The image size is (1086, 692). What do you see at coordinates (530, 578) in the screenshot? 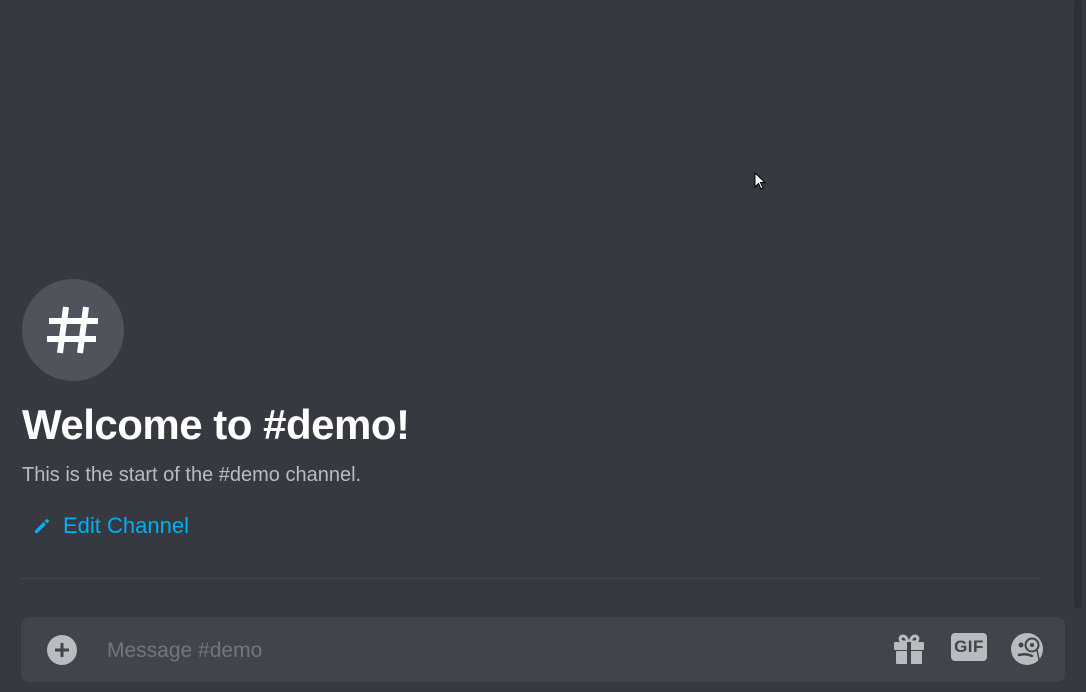
I see `divider` at bounding box center [530, 578].